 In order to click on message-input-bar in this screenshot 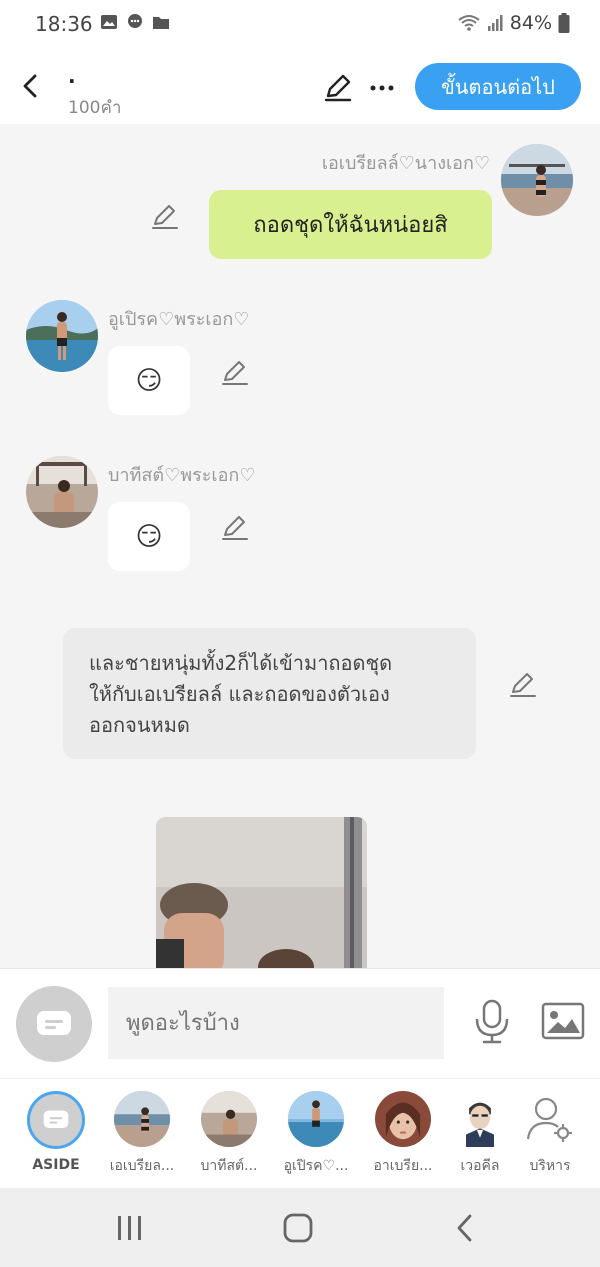, I will do `click(300, 1023)`.